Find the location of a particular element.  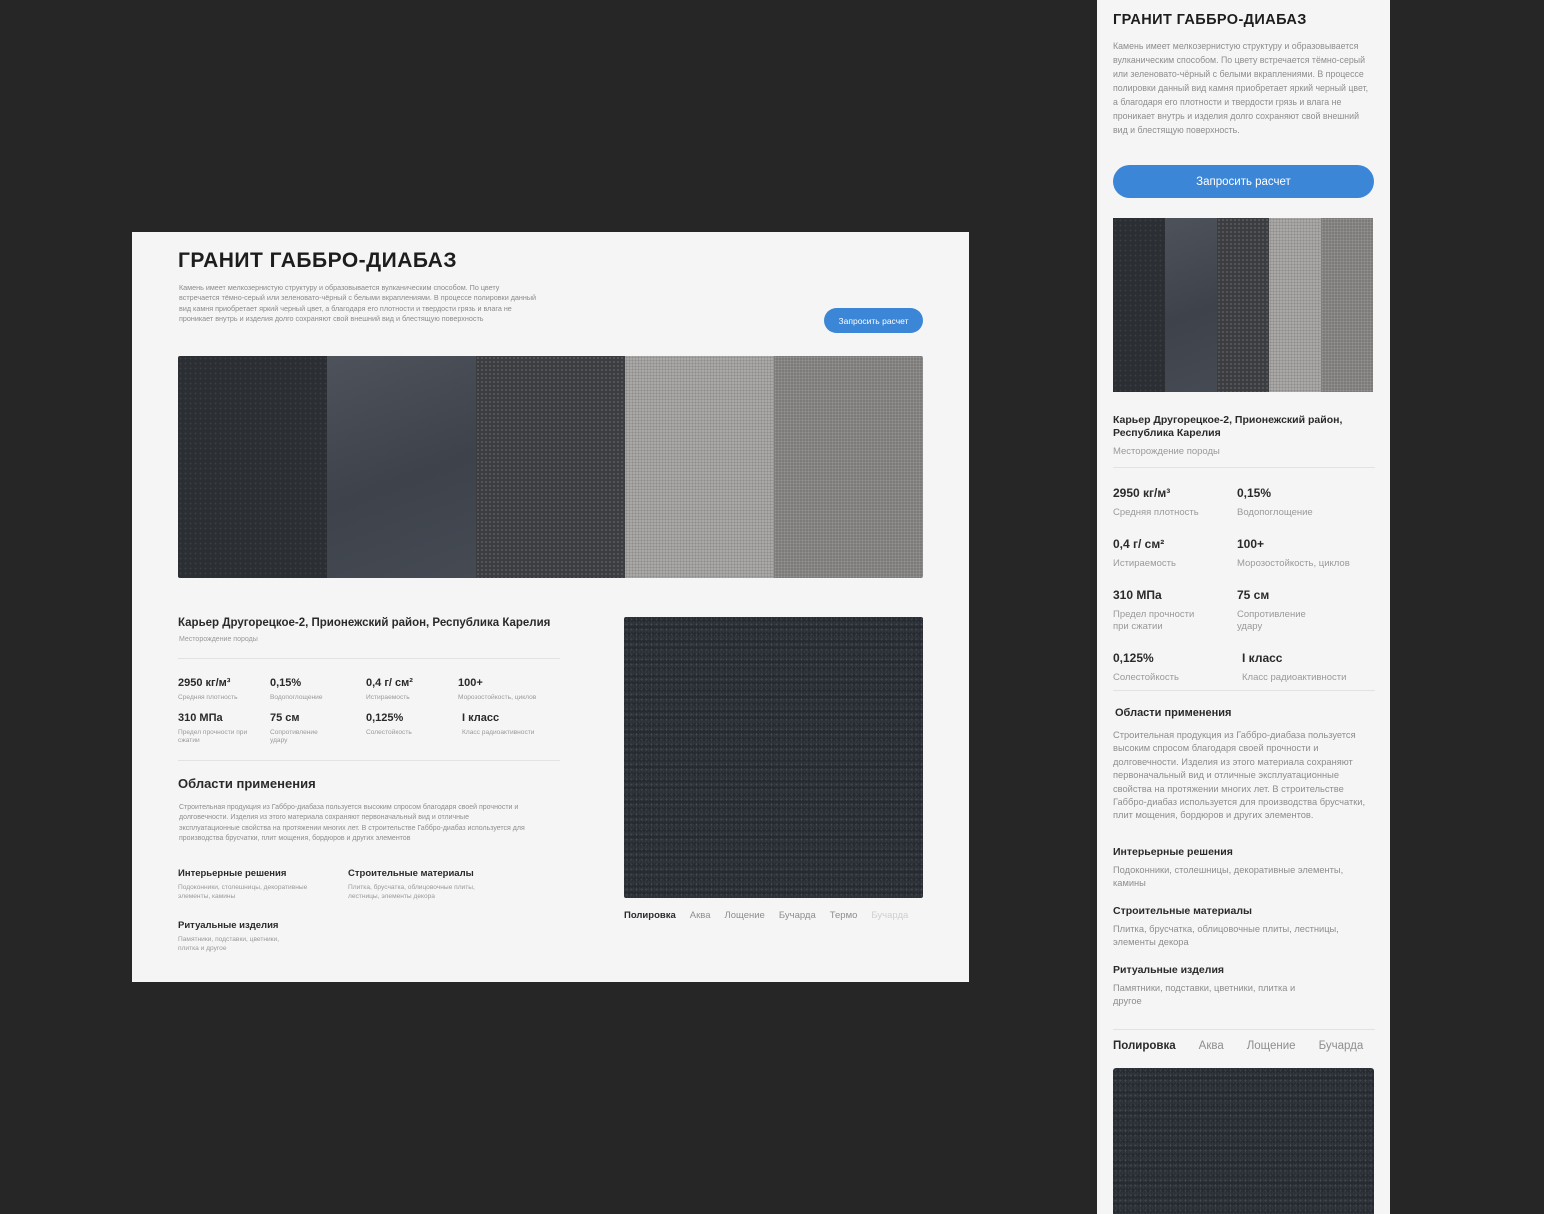

category-title: Строительные материалы is located at coordinates (1182, 911).